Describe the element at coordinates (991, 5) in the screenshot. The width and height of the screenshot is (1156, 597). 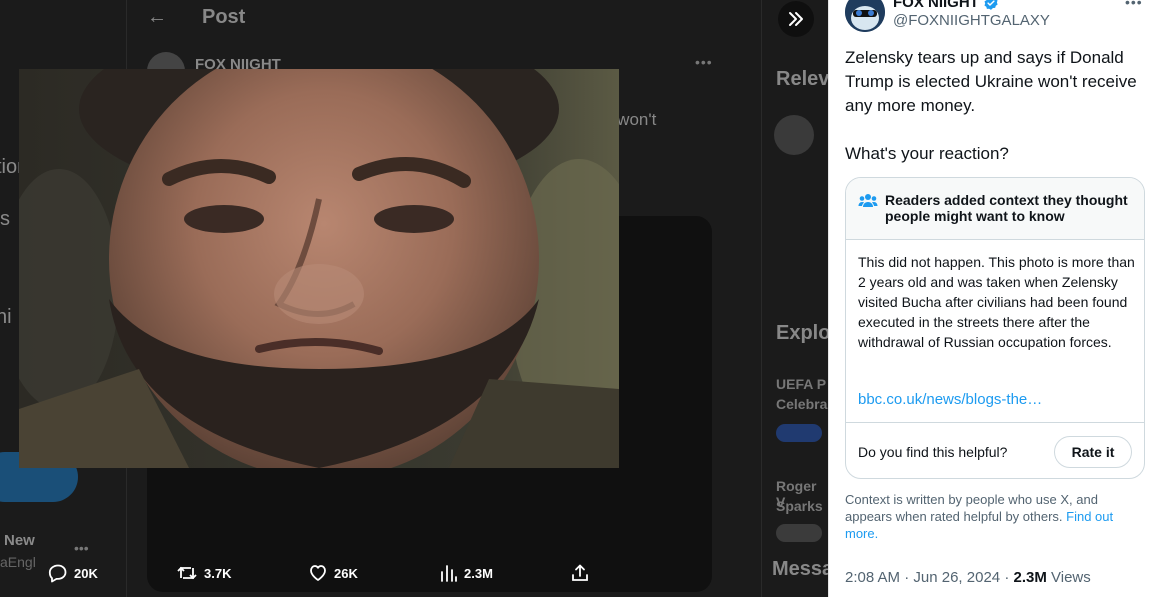
I see `verified-badge-icon` at that location.